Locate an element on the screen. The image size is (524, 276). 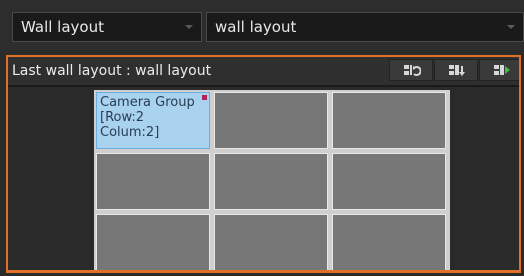
panel-title: Last wall layout : wall layout is located at coordinates (112, 71).